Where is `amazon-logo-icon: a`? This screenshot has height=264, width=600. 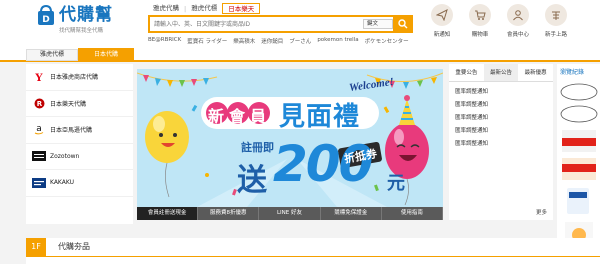 amazon-logo-icon: a is located at coordinates (39, 130).